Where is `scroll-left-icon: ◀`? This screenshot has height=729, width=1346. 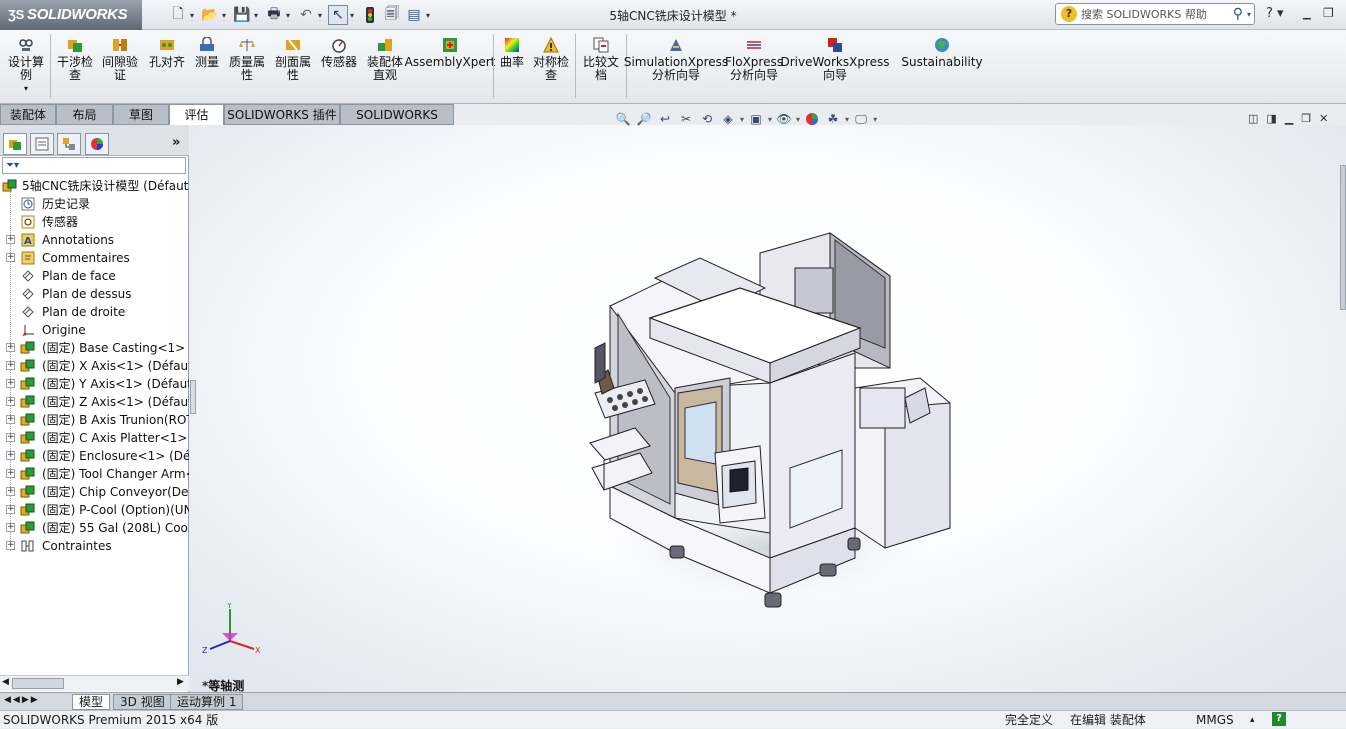
scroll-left-icon: ◀ is located at coordinates (5, 682).